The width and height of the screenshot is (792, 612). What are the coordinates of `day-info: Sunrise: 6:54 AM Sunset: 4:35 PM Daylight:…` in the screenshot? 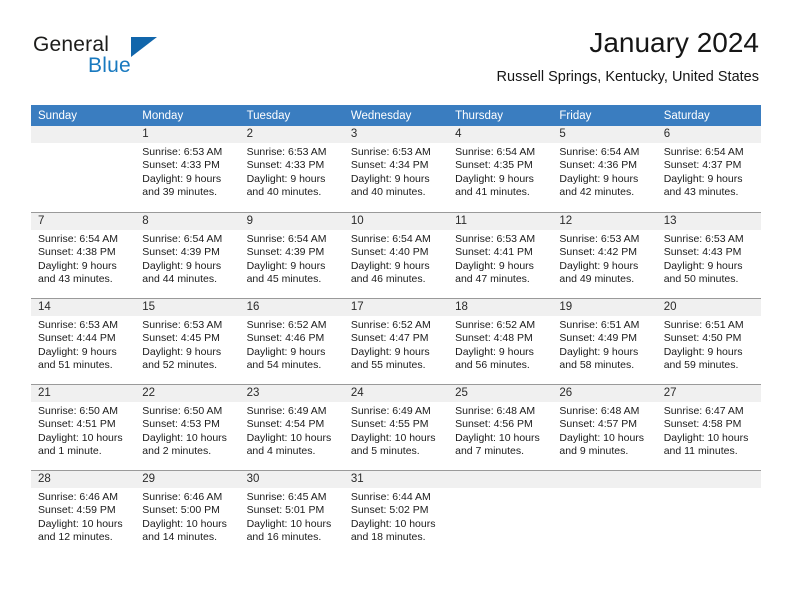 It's located at (500, 171).